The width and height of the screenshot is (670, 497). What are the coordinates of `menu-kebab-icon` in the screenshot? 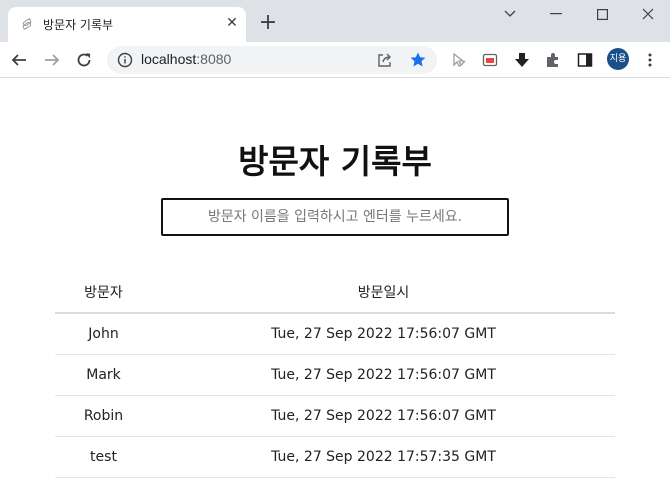 It's located at (650, 60).